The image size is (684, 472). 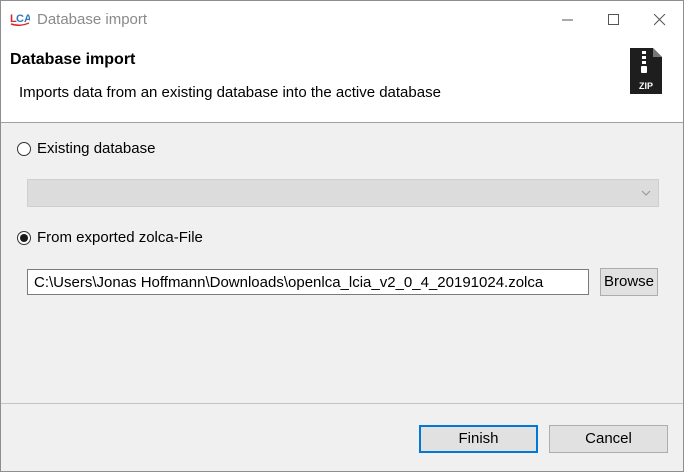 I want to click on page-title: Database import, so click(x=73, y=59).